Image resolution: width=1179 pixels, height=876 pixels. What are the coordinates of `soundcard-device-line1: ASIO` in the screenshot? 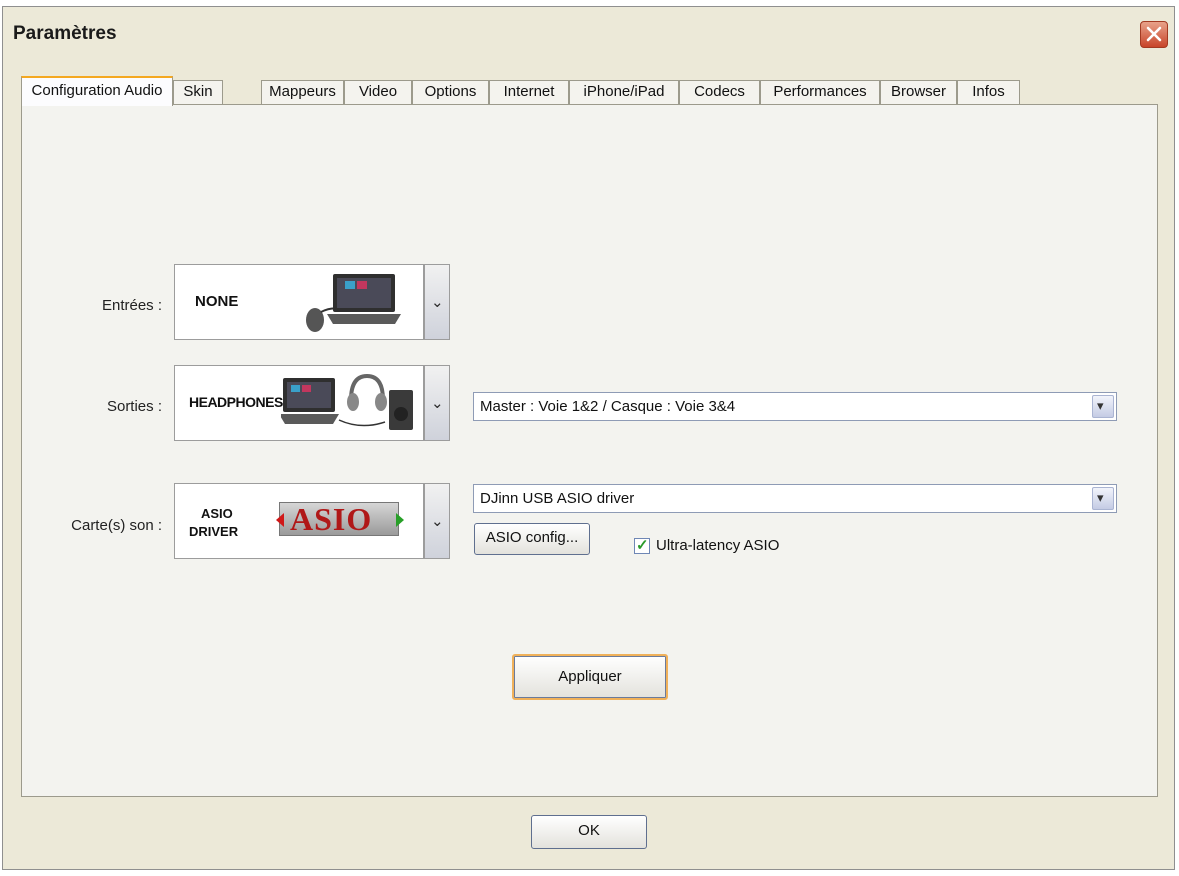 It's located at (217, 513).